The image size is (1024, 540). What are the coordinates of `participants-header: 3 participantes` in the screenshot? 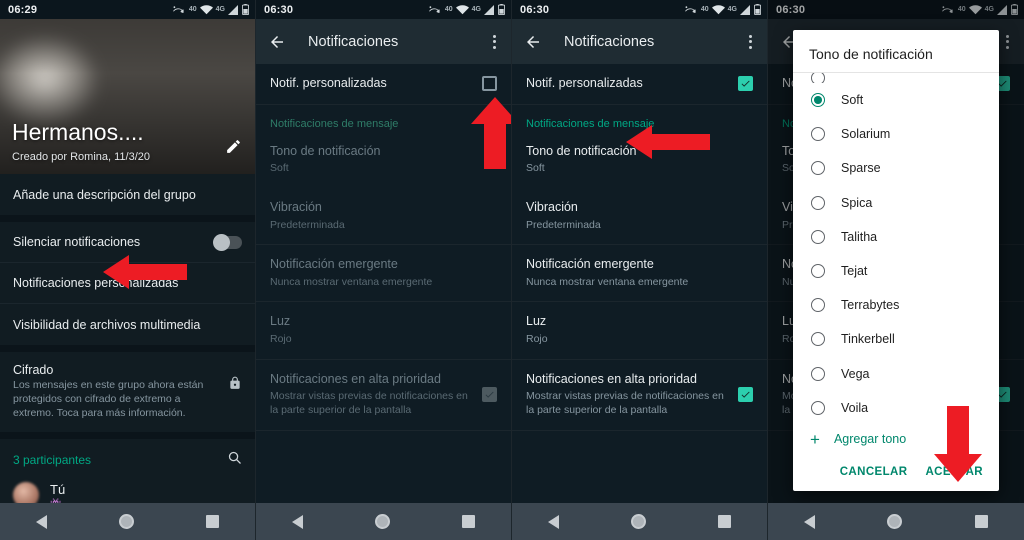 It's located at (127, 458).